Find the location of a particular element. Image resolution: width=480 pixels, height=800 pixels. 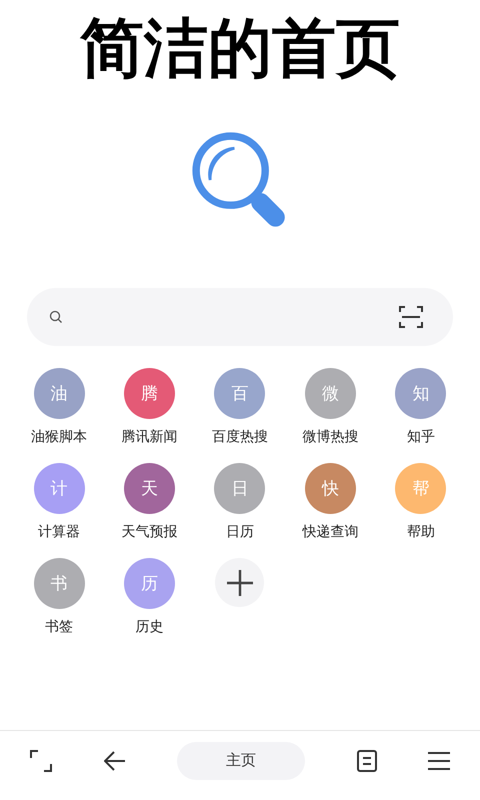

search-icon is located at coordinates (56, 317).